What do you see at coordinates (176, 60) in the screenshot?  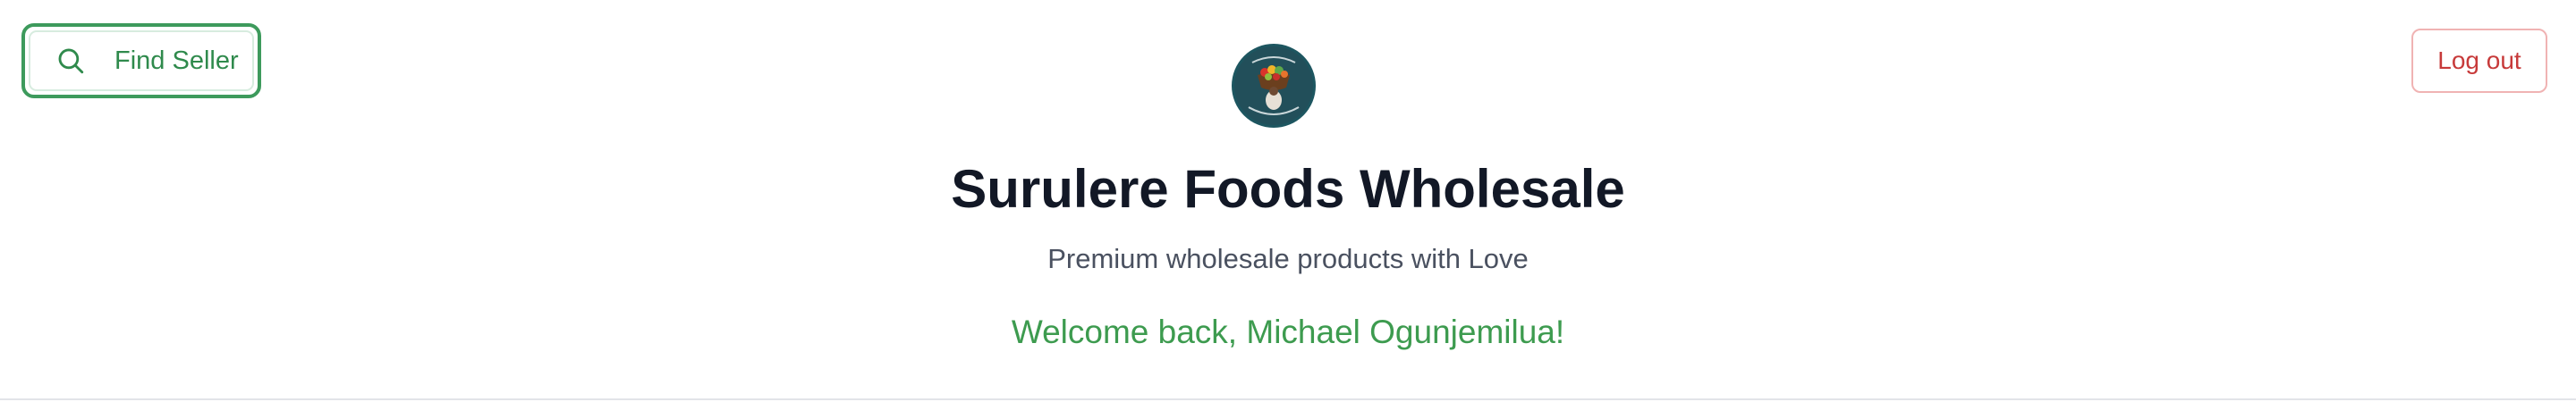 I see `find-seller-label: Find Seller` at bounding box center [176, 60].